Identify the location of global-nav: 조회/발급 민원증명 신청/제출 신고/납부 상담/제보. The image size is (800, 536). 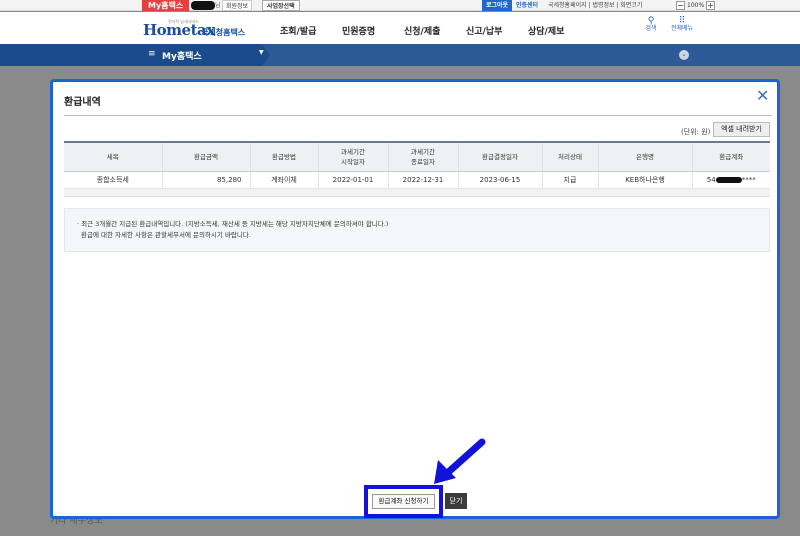
(435, 30).